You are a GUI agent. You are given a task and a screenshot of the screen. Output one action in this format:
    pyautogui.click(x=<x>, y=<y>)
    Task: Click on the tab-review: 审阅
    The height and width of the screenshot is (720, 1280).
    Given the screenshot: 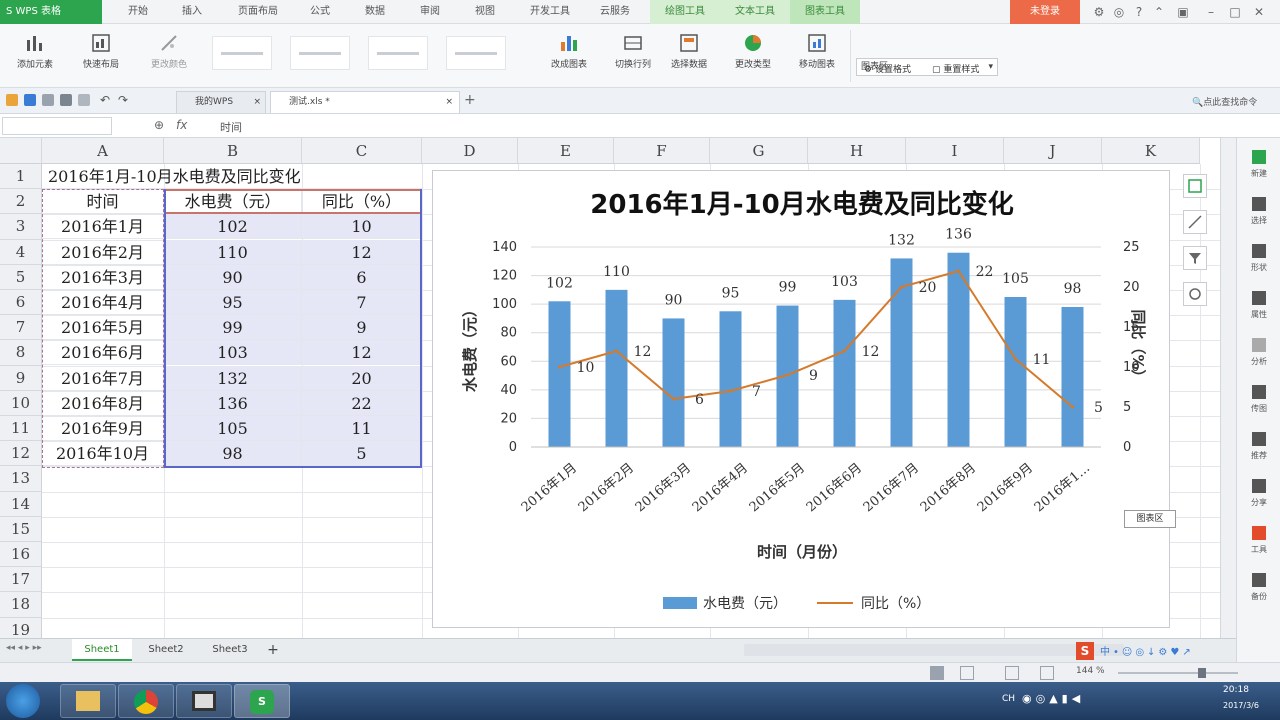 What is the action you would take?
    pyautogui.click(x=430, y=12)
    